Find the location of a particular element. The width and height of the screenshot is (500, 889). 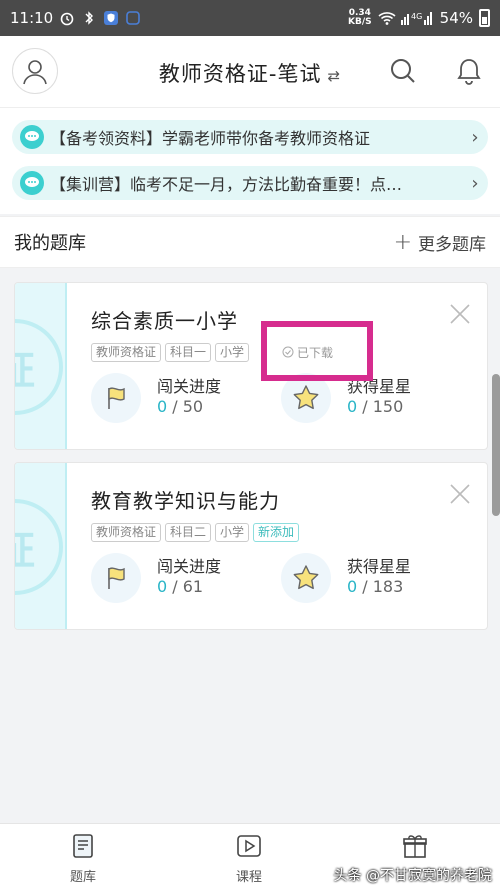

progress-stat: 闯关进度 0 / 61 is located at coordinates (176, 578).